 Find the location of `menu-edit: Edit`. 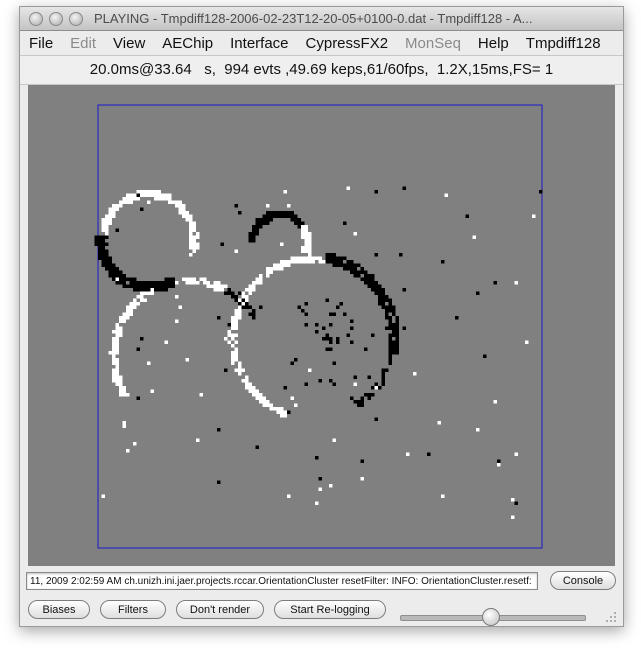

menu-edit: Edit is located at coordinates (82, 43).